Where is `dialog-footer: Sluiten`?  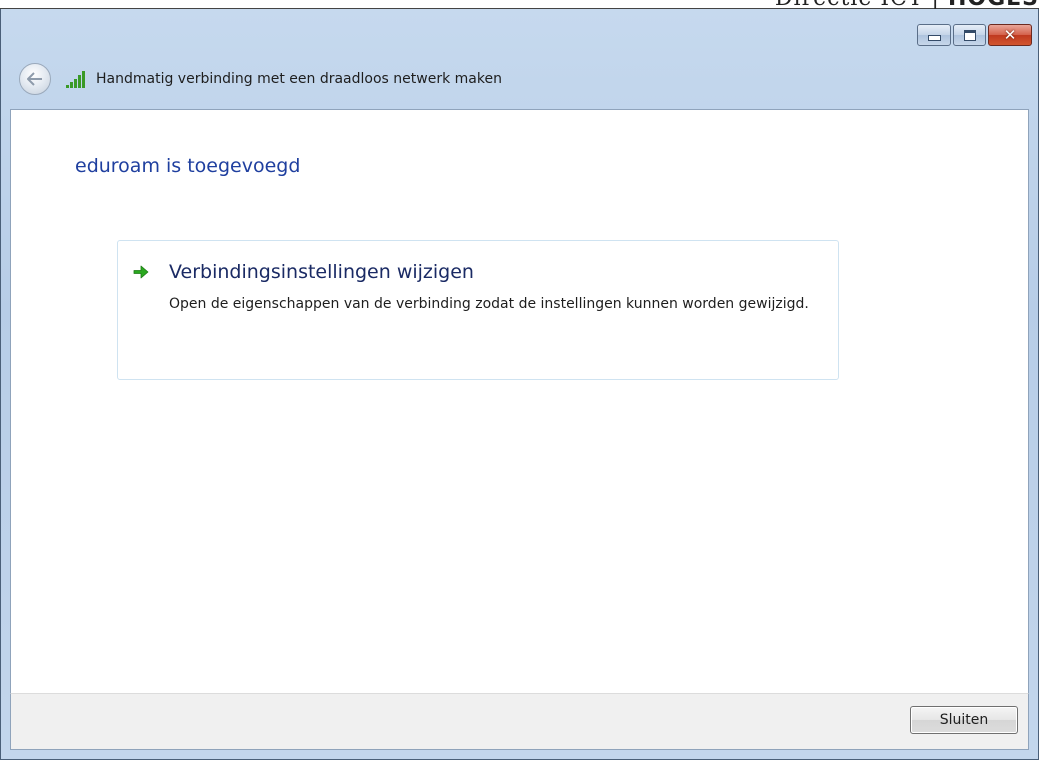 dialog-footer: Sluiten is located at coordinates (519, 721).